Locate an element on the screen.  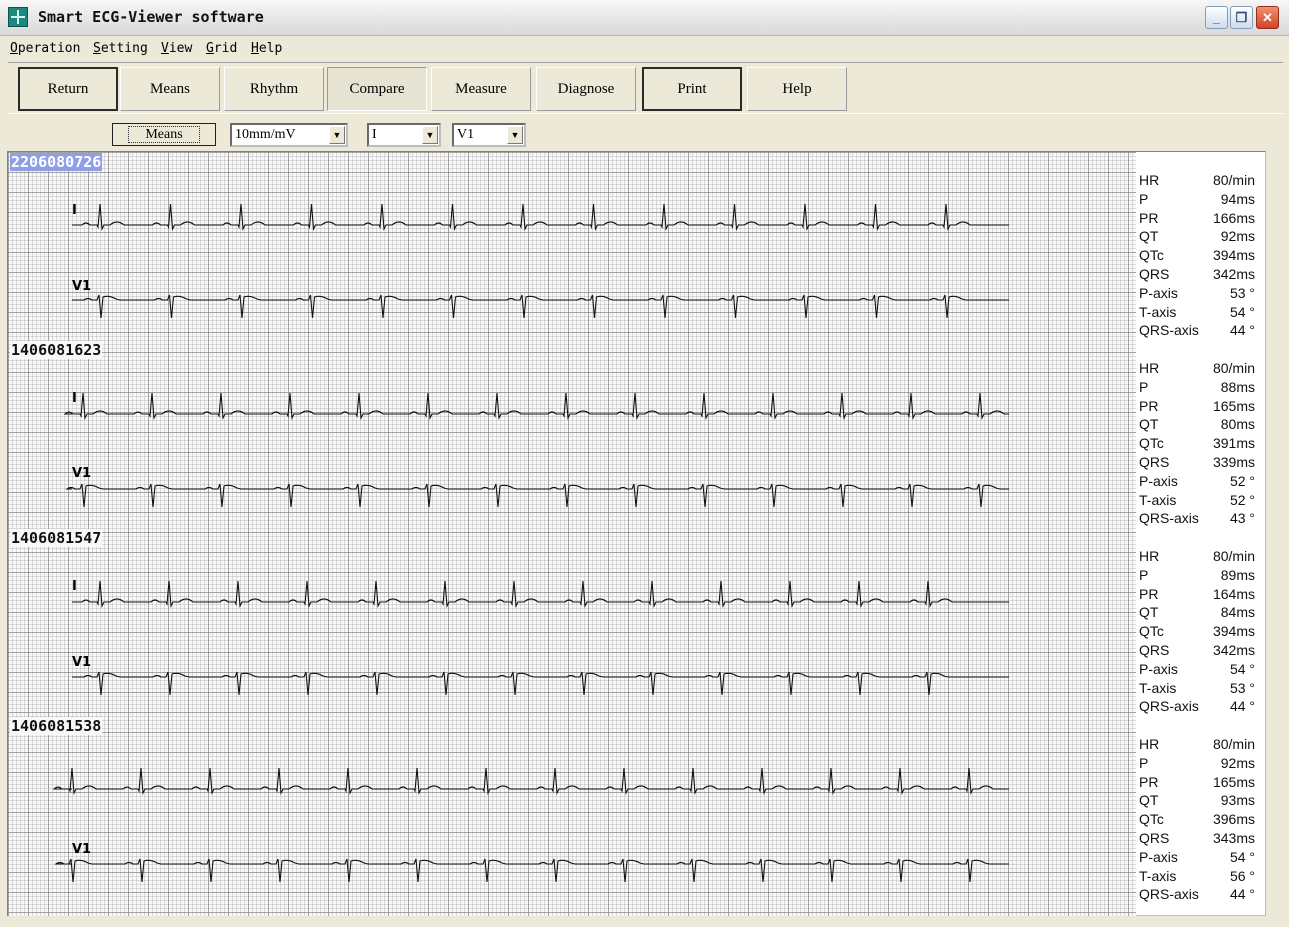
measurement-key: QTc is located at coordinates (1151, 631).